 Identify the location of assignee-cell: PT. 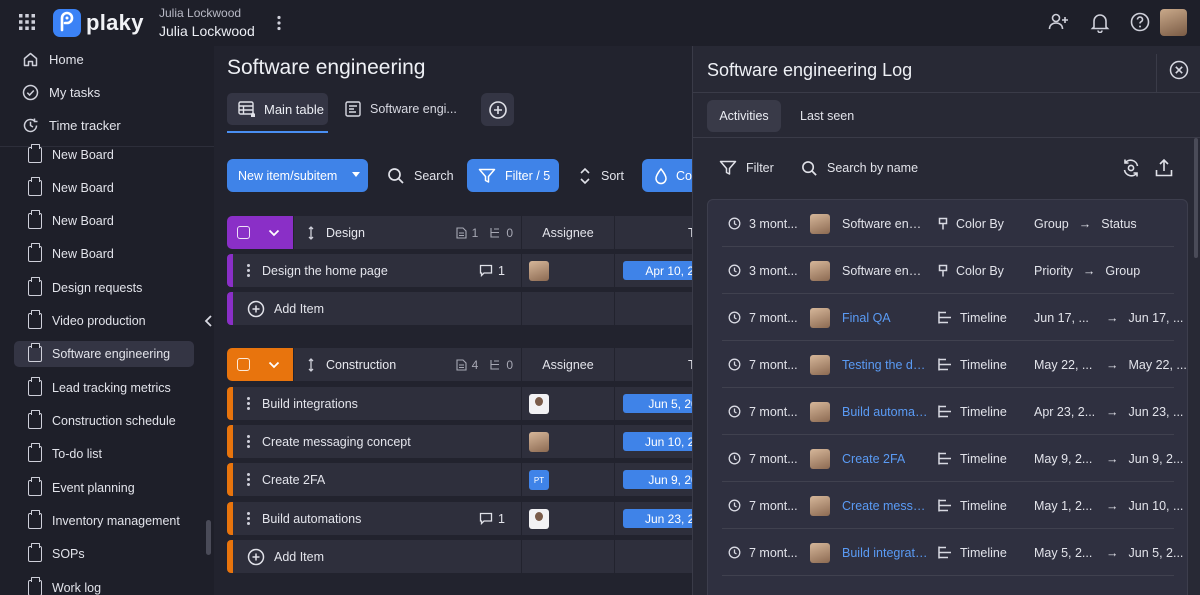
(567, 479).